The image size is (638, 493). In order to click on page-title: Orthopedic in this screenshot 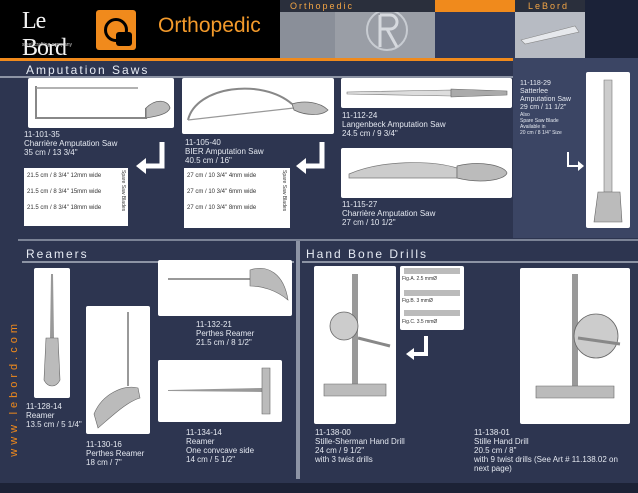, I will do `click(209, 25)`.